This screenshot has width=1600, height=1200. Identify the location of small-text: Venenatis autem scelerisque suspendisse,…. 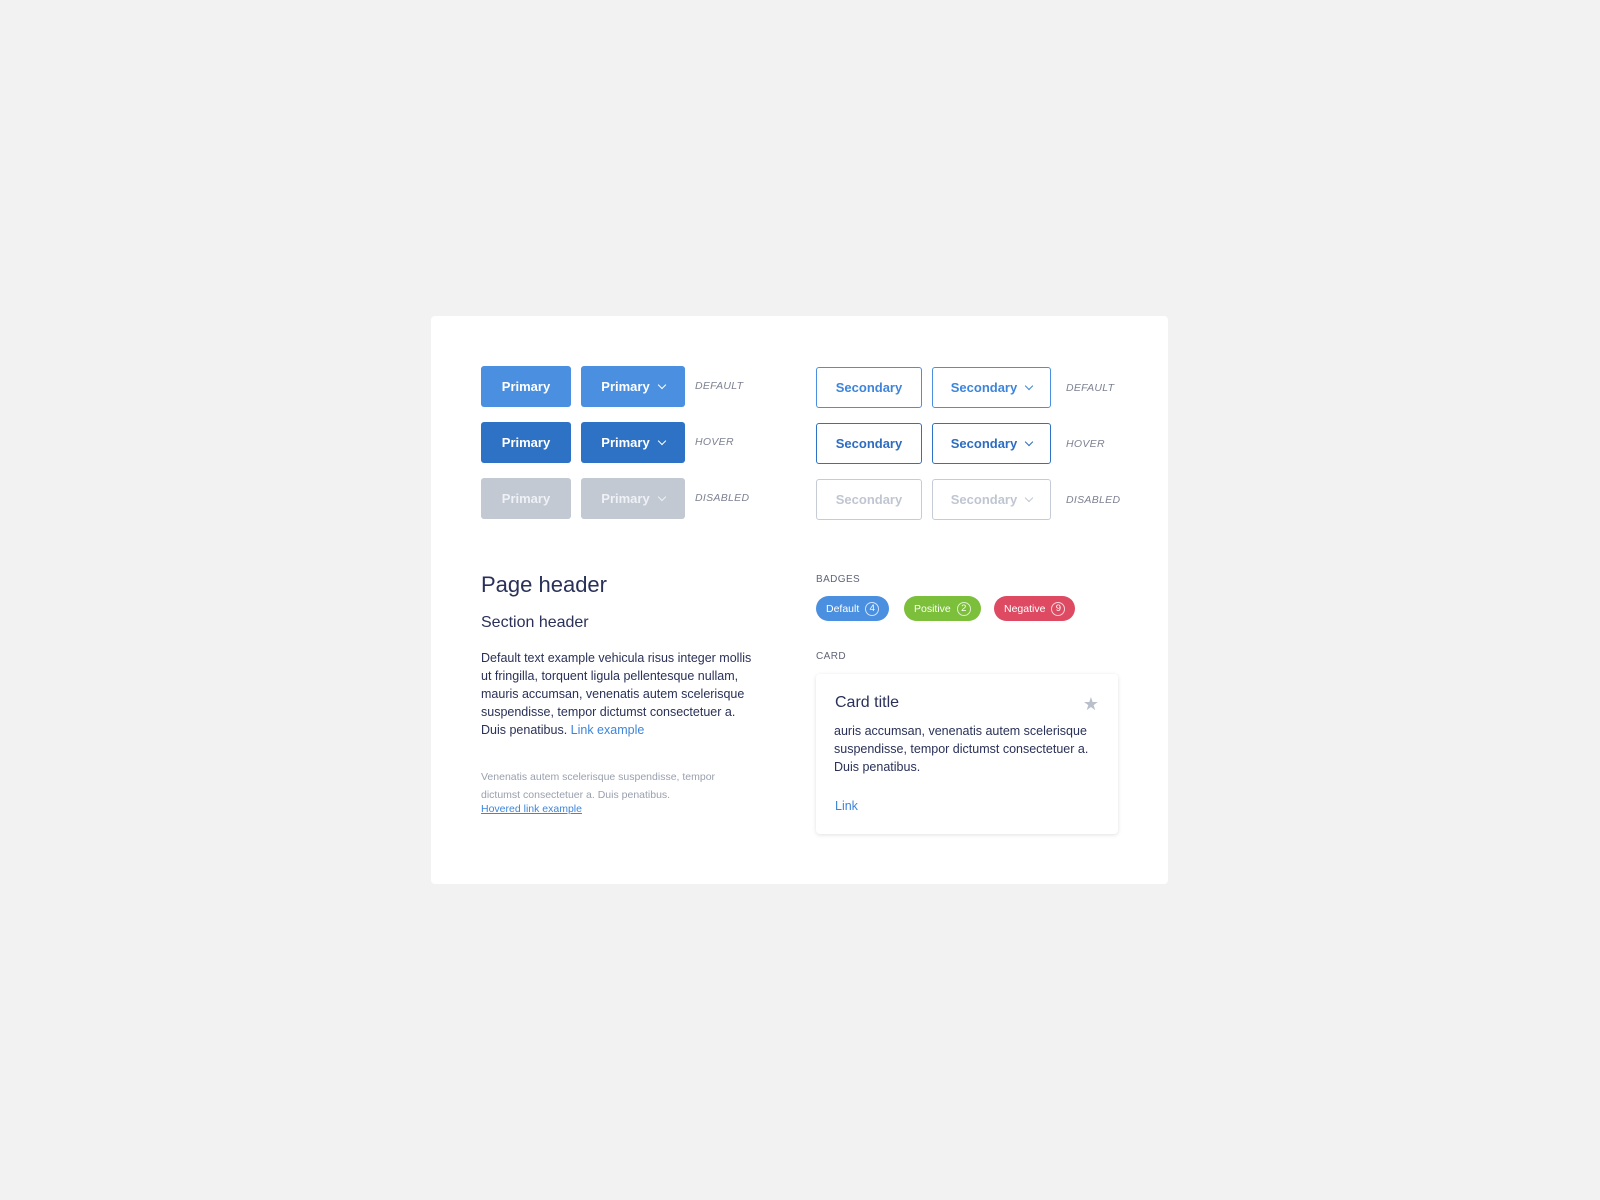
(598, 786).